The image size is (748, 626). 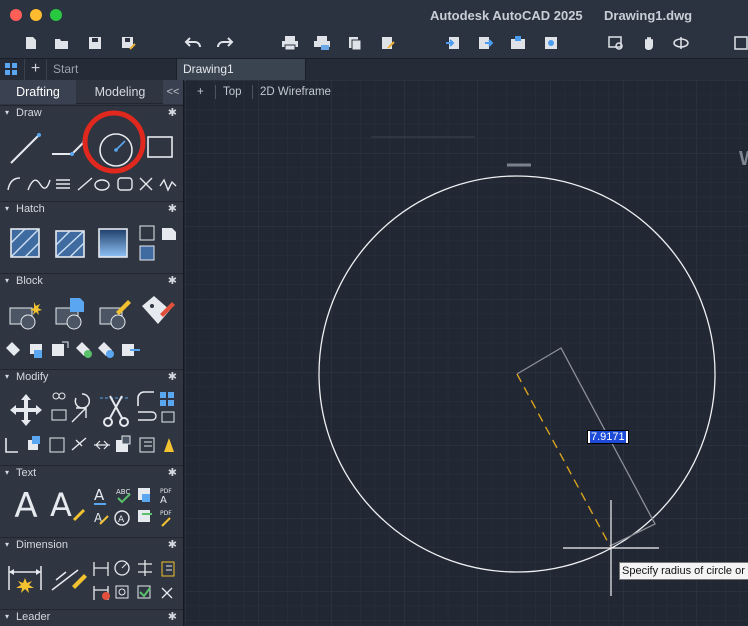 What do you see at coordinates (29, 281) in the screenshot?
I see `block-section-label: Block` at bounding box center [29, 281].